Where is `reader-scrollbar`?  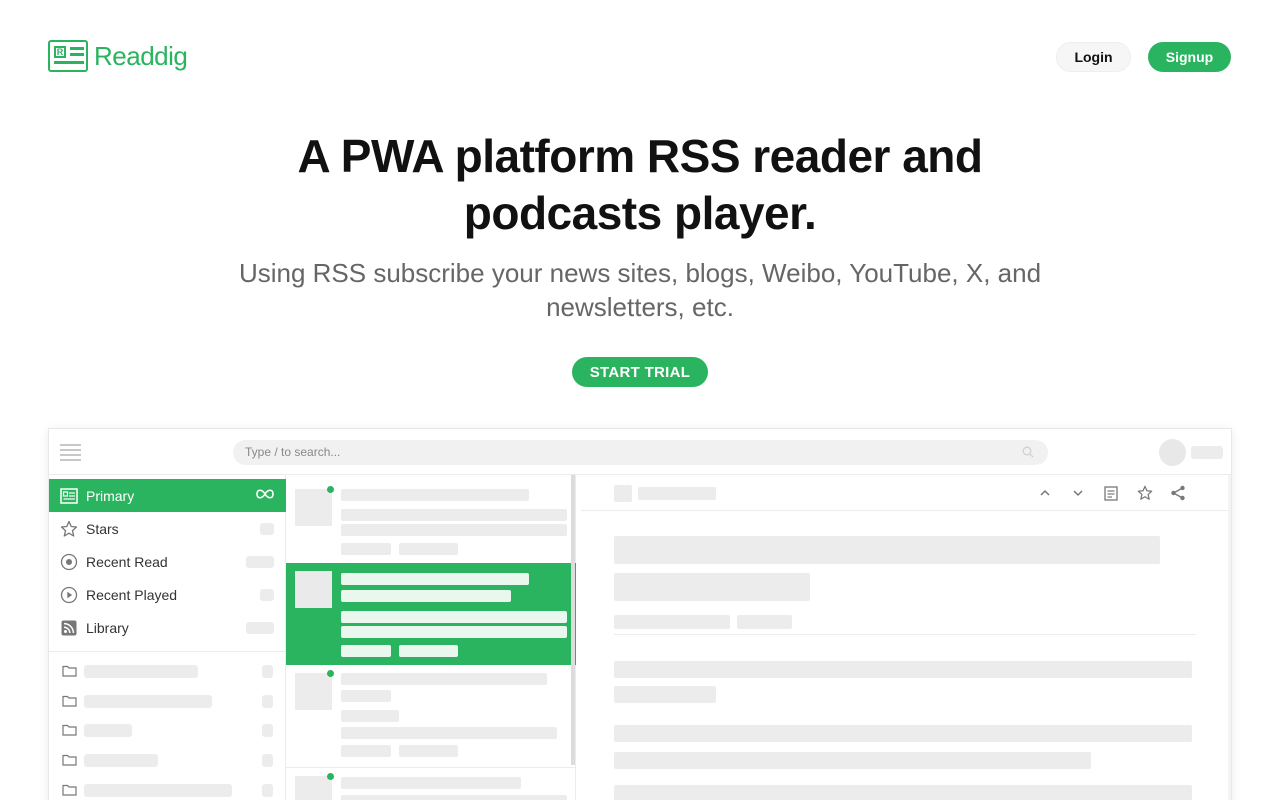 reader-scrollbar is located at coordinates (1229, 637).